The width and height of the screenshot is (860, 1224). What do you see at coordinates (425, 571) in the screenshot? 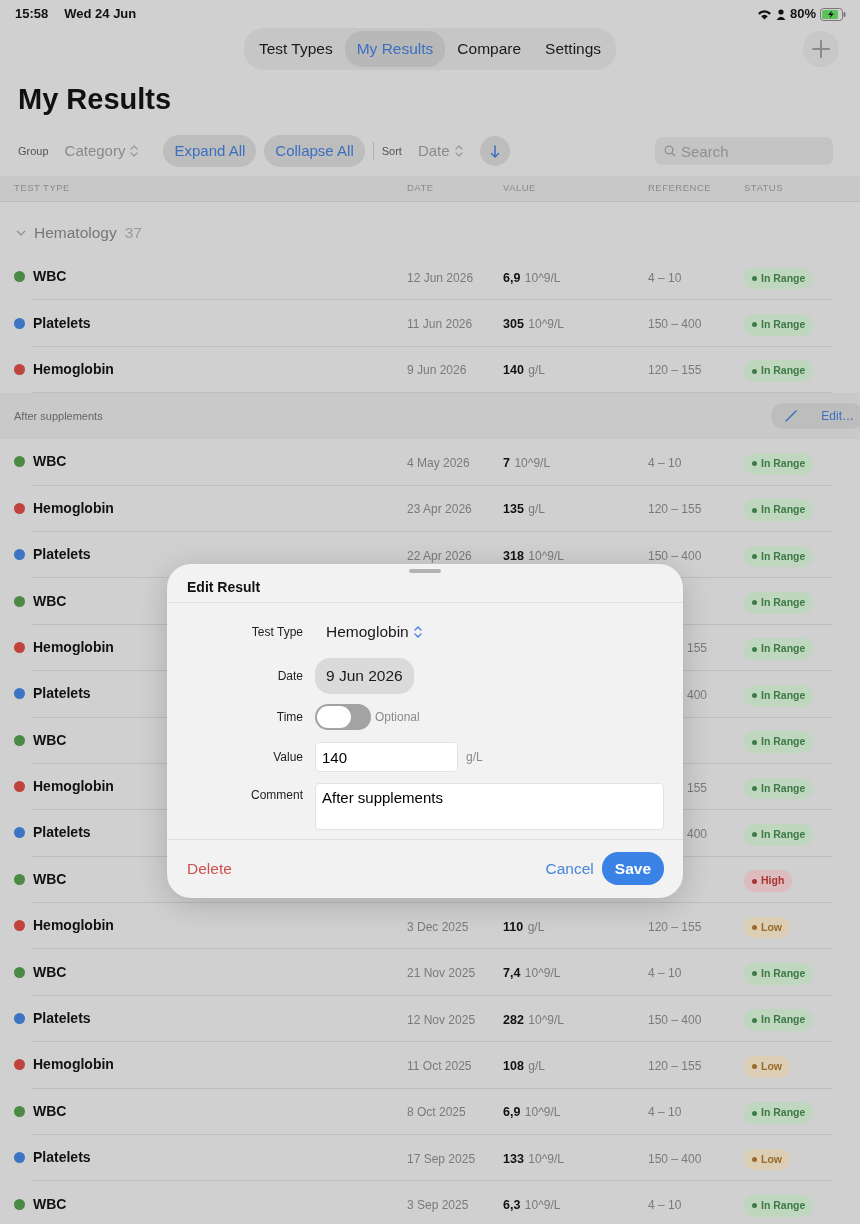
I see `grabber-handle` at bounding box center [425, 571].